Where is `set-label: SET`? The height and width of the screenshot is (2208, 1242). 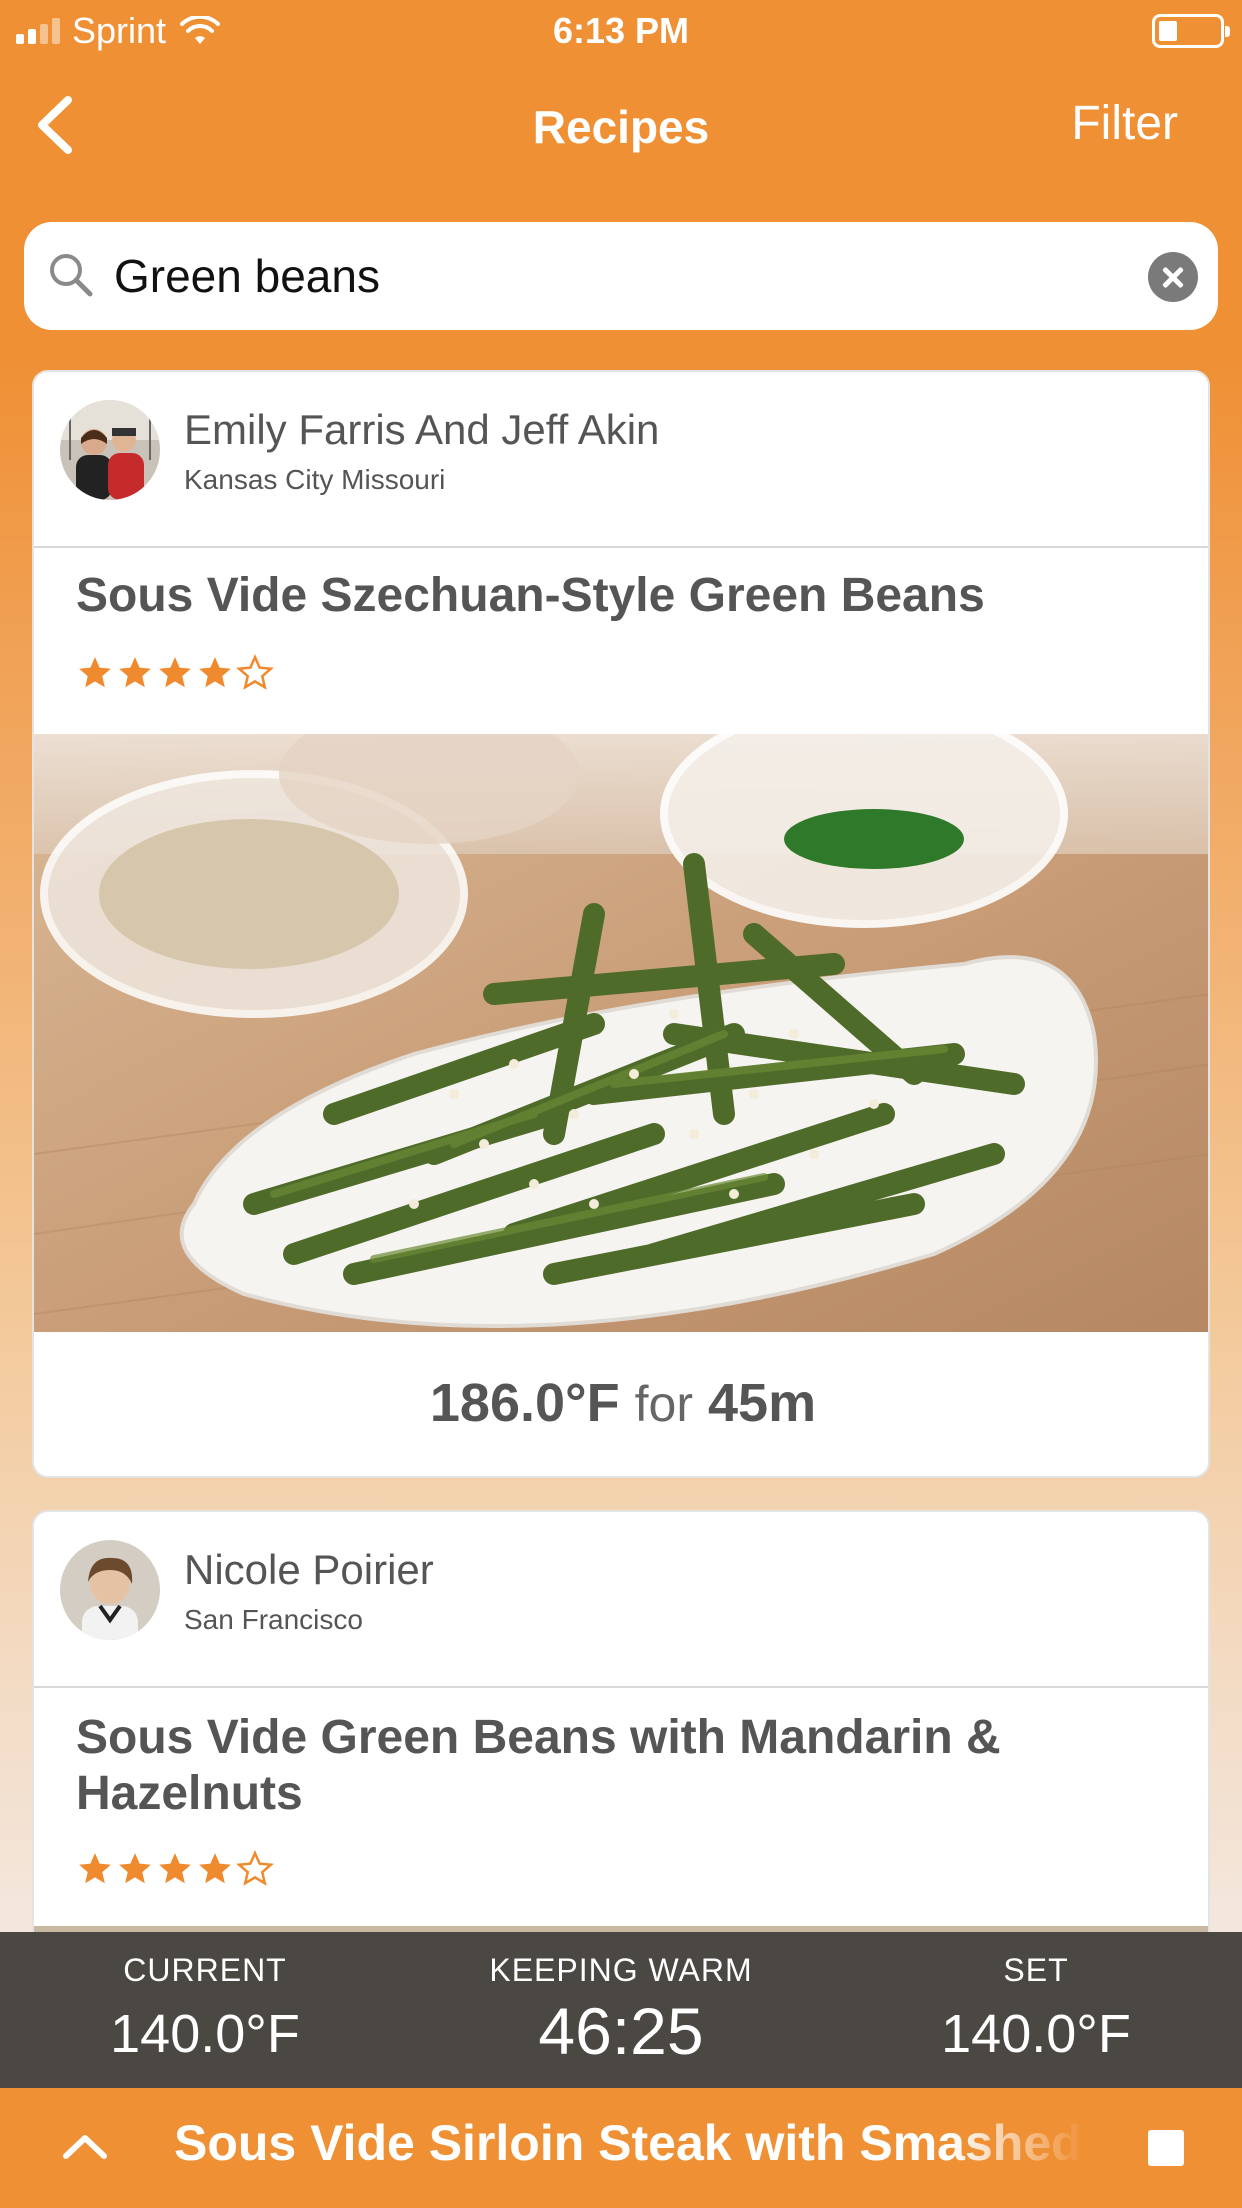 set-label: SET is located at coordinates (1036, 1970).